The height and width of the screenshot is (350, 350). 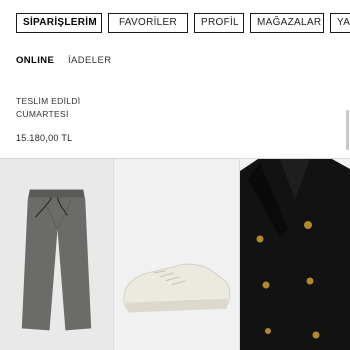 What do you see at coordinates (59, 23) in the screenshot?
I see `tab-orders: SİPARİŞLERİM` at bounding box center [59, 23].